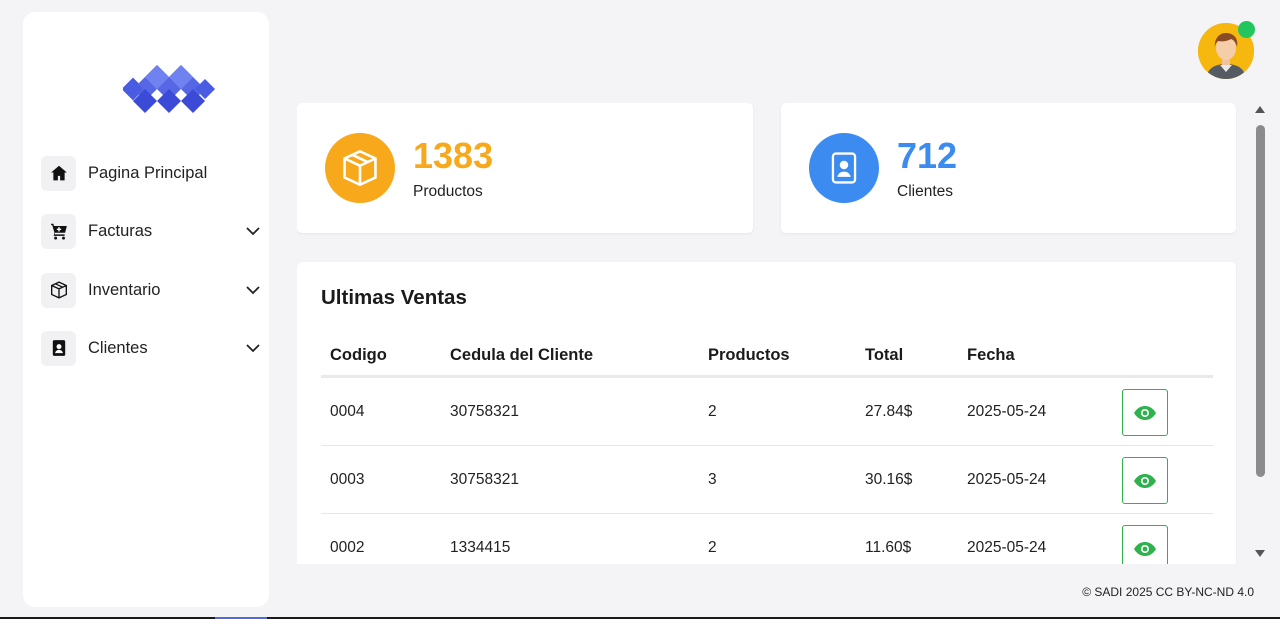  What do you see at coordinates (1168, 592) in the screenshot?
I see `footer-copyright: © SADI 2025 CC BY-NC-ND 4.0` at bounding box center [1168, 592].